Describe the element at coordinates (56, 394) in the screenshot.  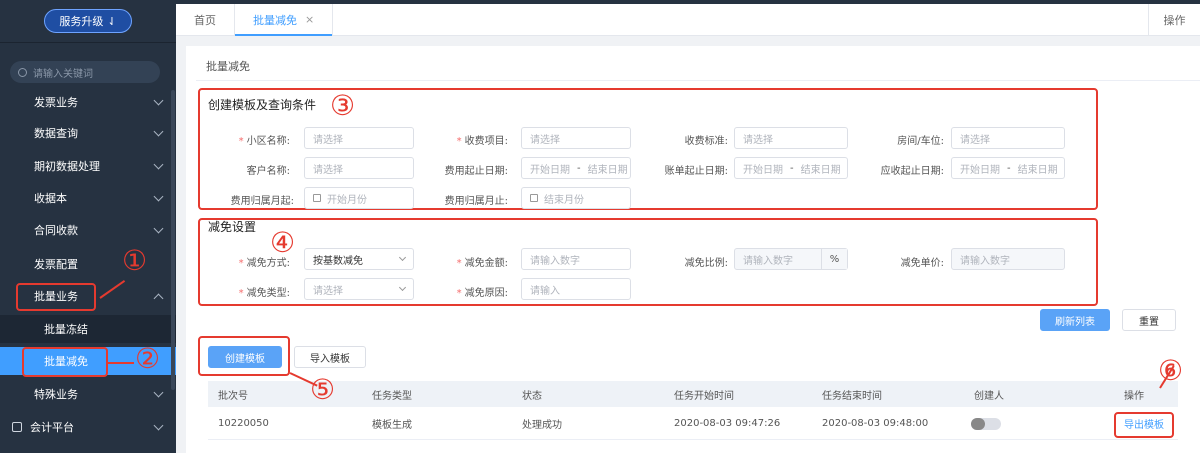
I see `sidebar-item-label: 特殊业务` at that location.